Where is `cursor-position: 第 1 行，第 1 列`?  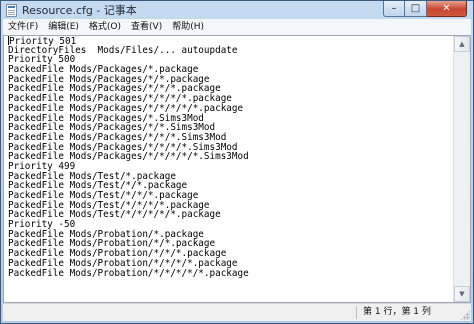 cursor-position: 第 1 行，第 1 列 is located at coordinates (397, 312).